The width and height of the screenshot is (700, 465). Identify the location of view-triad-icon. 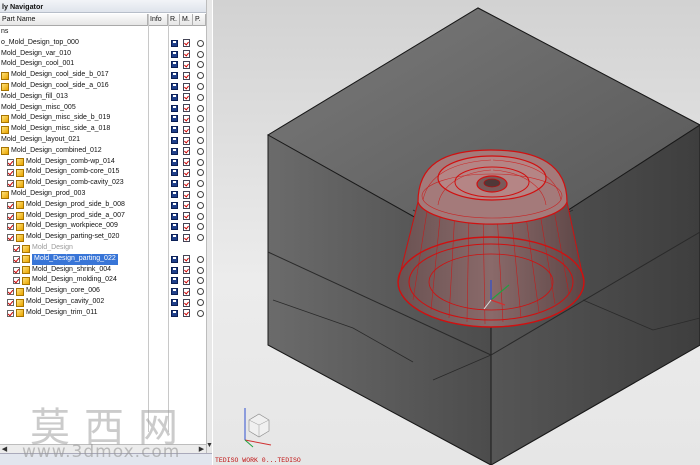
(258, 428).